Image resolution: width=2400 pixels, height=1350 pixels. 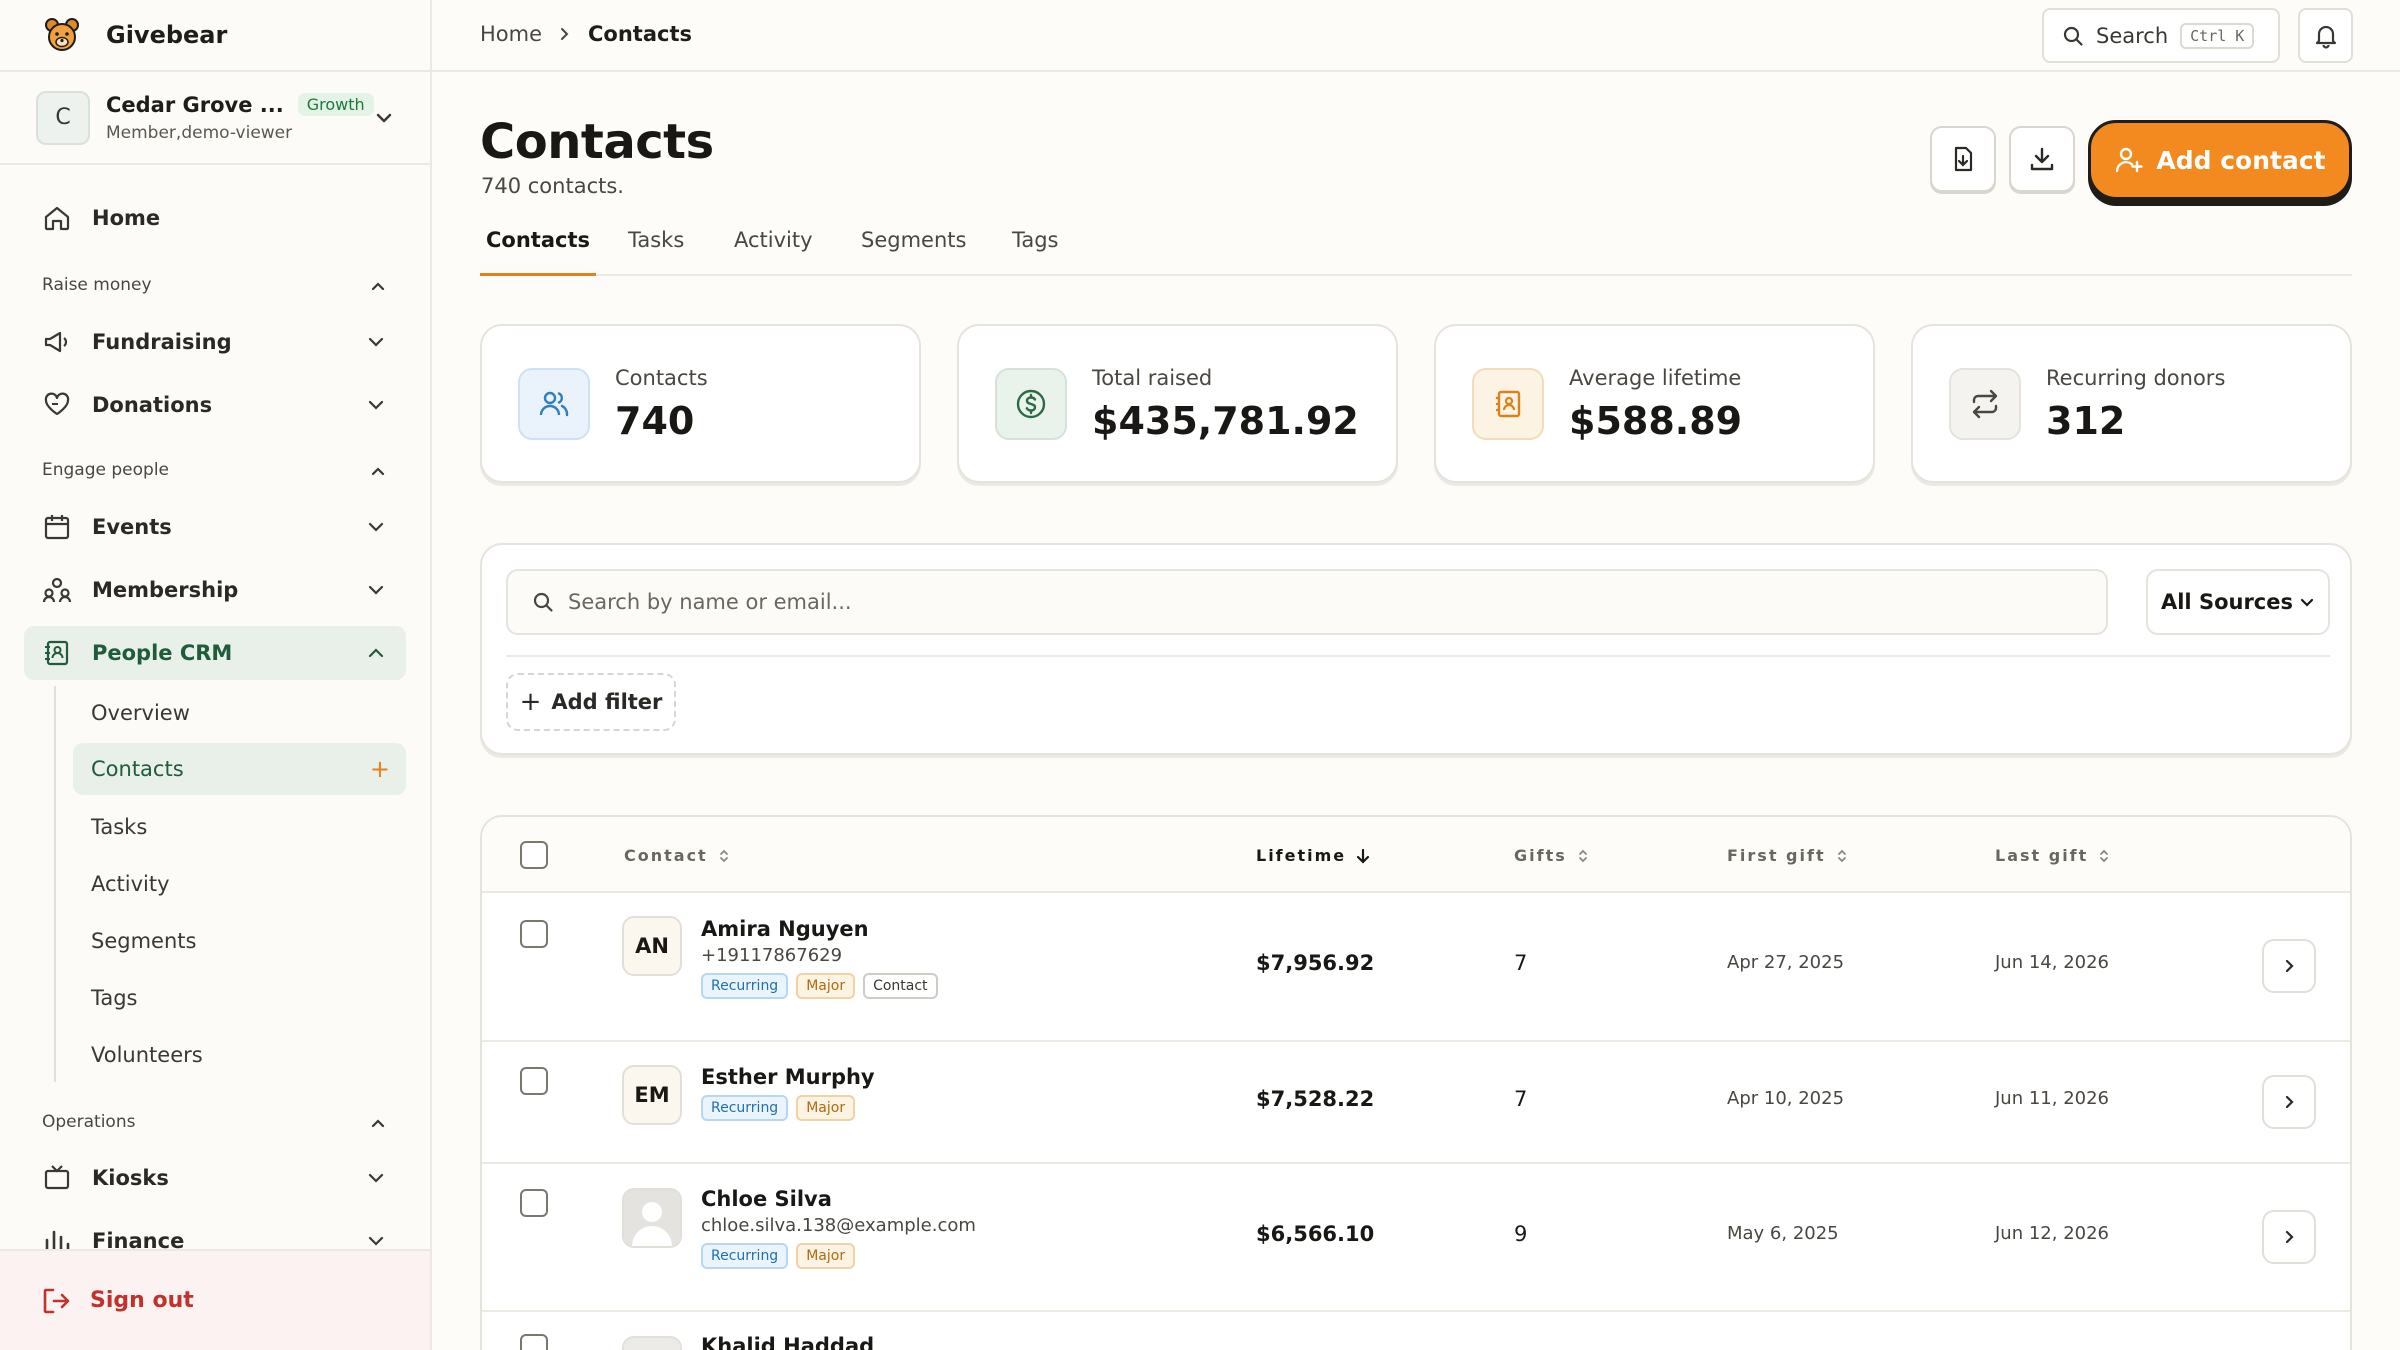 What do you see at coordinates (215, 527) in the screenshot?
I see `sidebar-item-events: Events` at bounding box center [215, 527].